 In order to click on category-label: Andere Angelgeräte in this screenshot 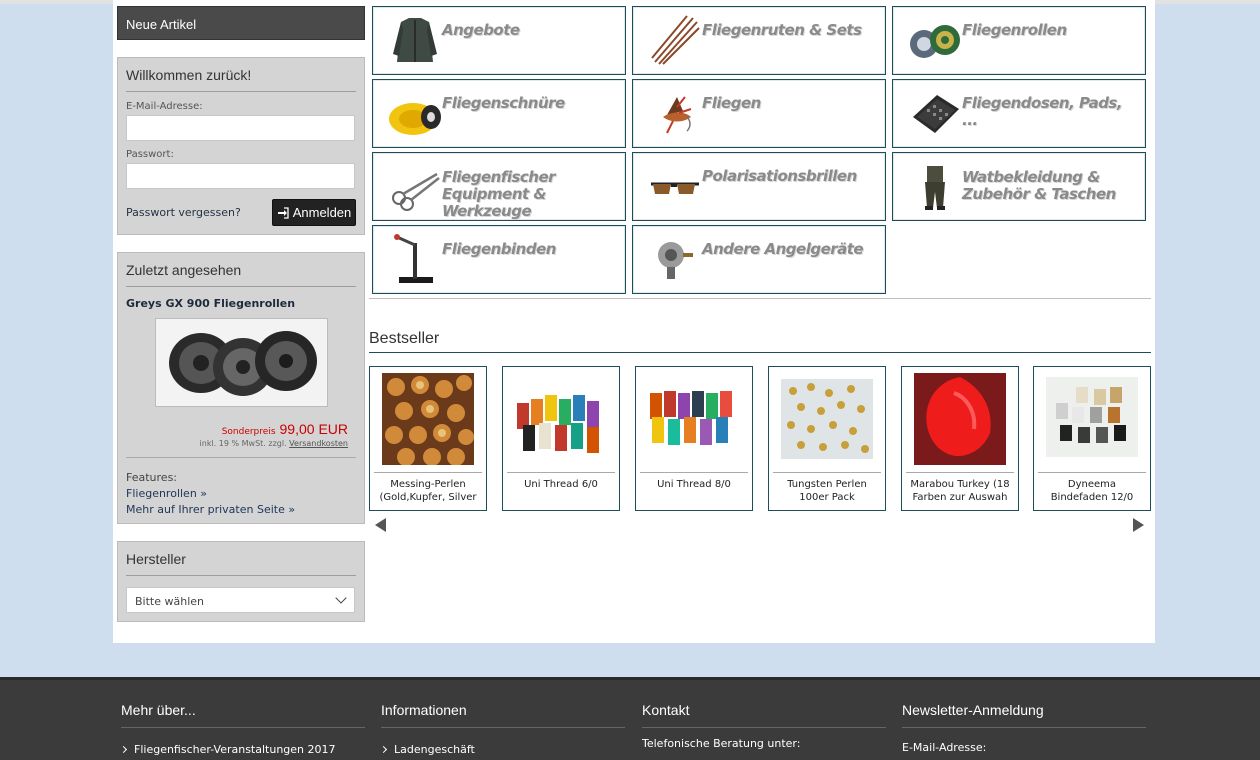, I will do `click(783, 249)`.